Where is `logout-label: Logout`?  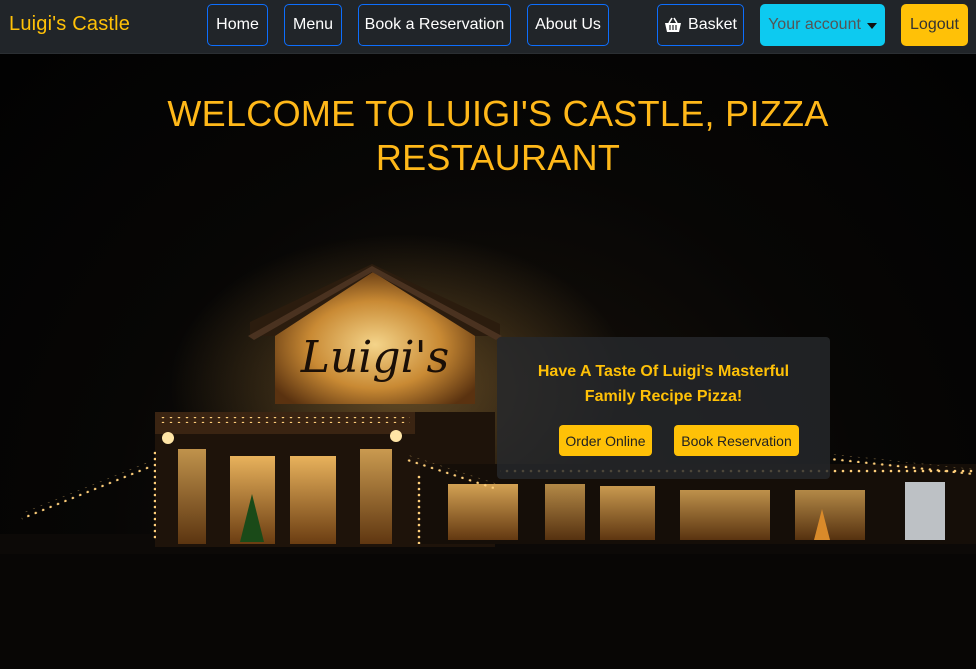 logout-label: Logout is located at coordinates (934, 24).